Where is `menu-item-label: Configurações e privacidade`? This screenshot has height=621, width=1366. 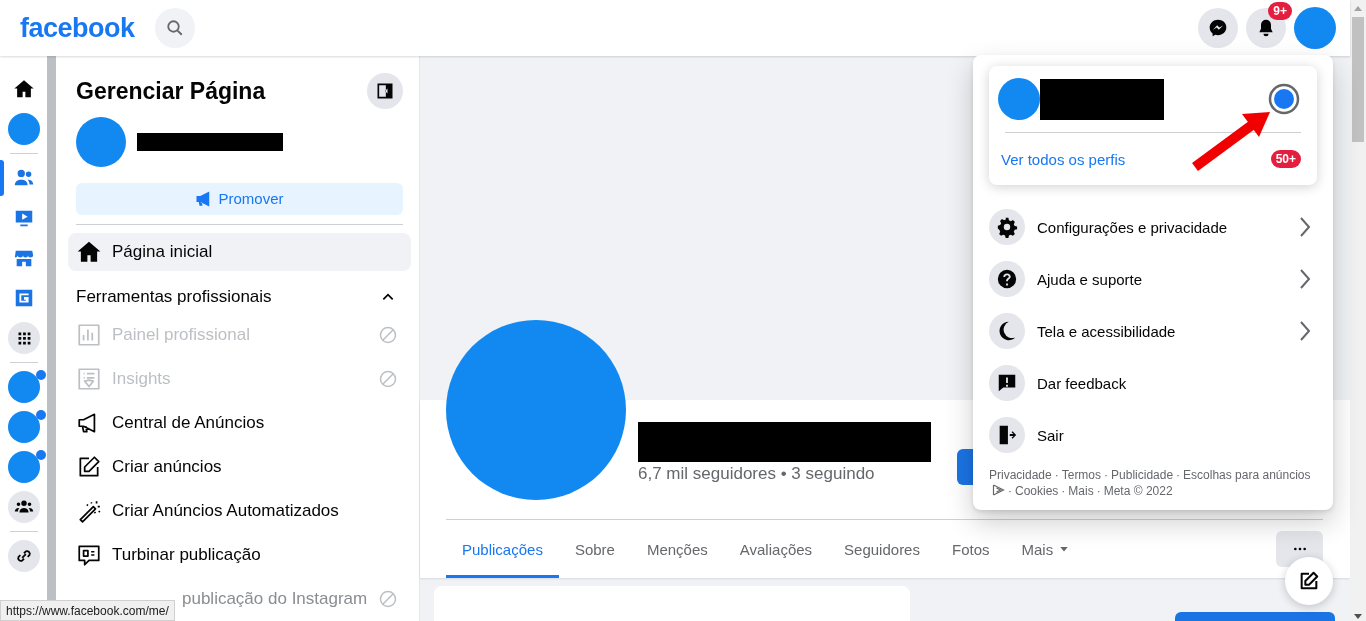 menu-item-label: Configurações e privacidade is located at coordinates (1132, 227).